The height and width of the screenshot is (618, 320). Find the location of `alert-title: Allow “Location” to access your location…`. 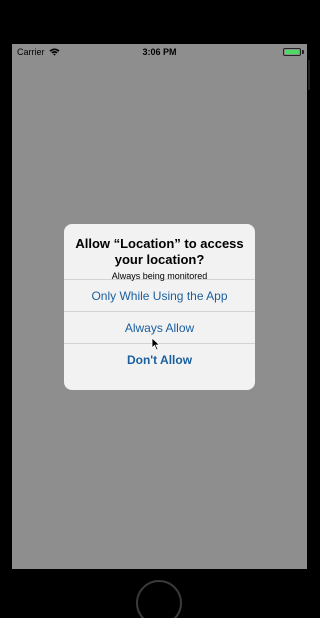

alert-title: Allow “Location” to access your location… is located at coordinates (159, 251).